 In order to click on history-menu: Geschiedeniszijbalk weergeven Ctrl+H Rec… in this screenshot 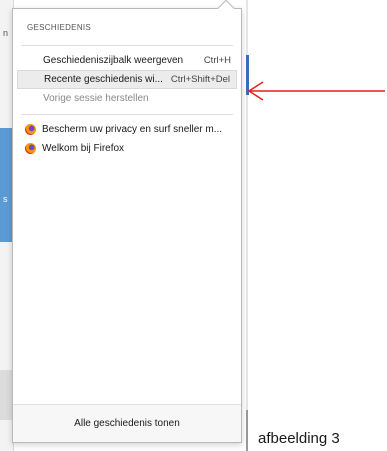, I will do `click(127, 77)`.